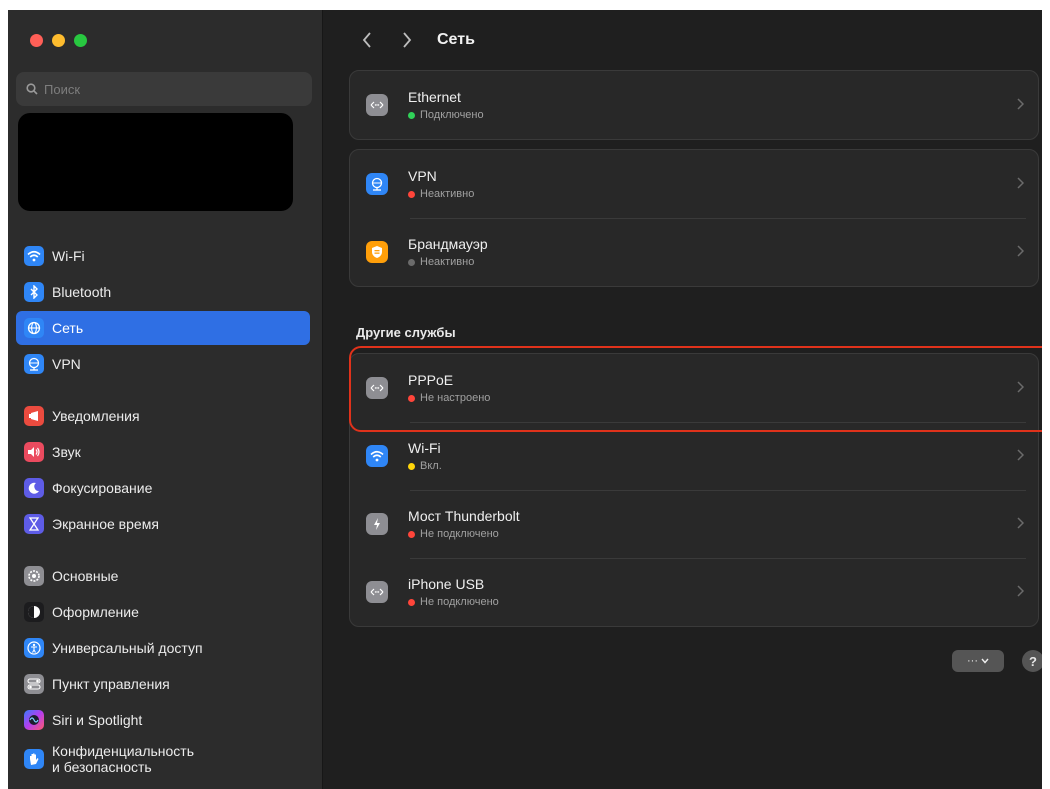 This screenshot has height=789, width=1050. I want to click on close-button, so click(36, 40).